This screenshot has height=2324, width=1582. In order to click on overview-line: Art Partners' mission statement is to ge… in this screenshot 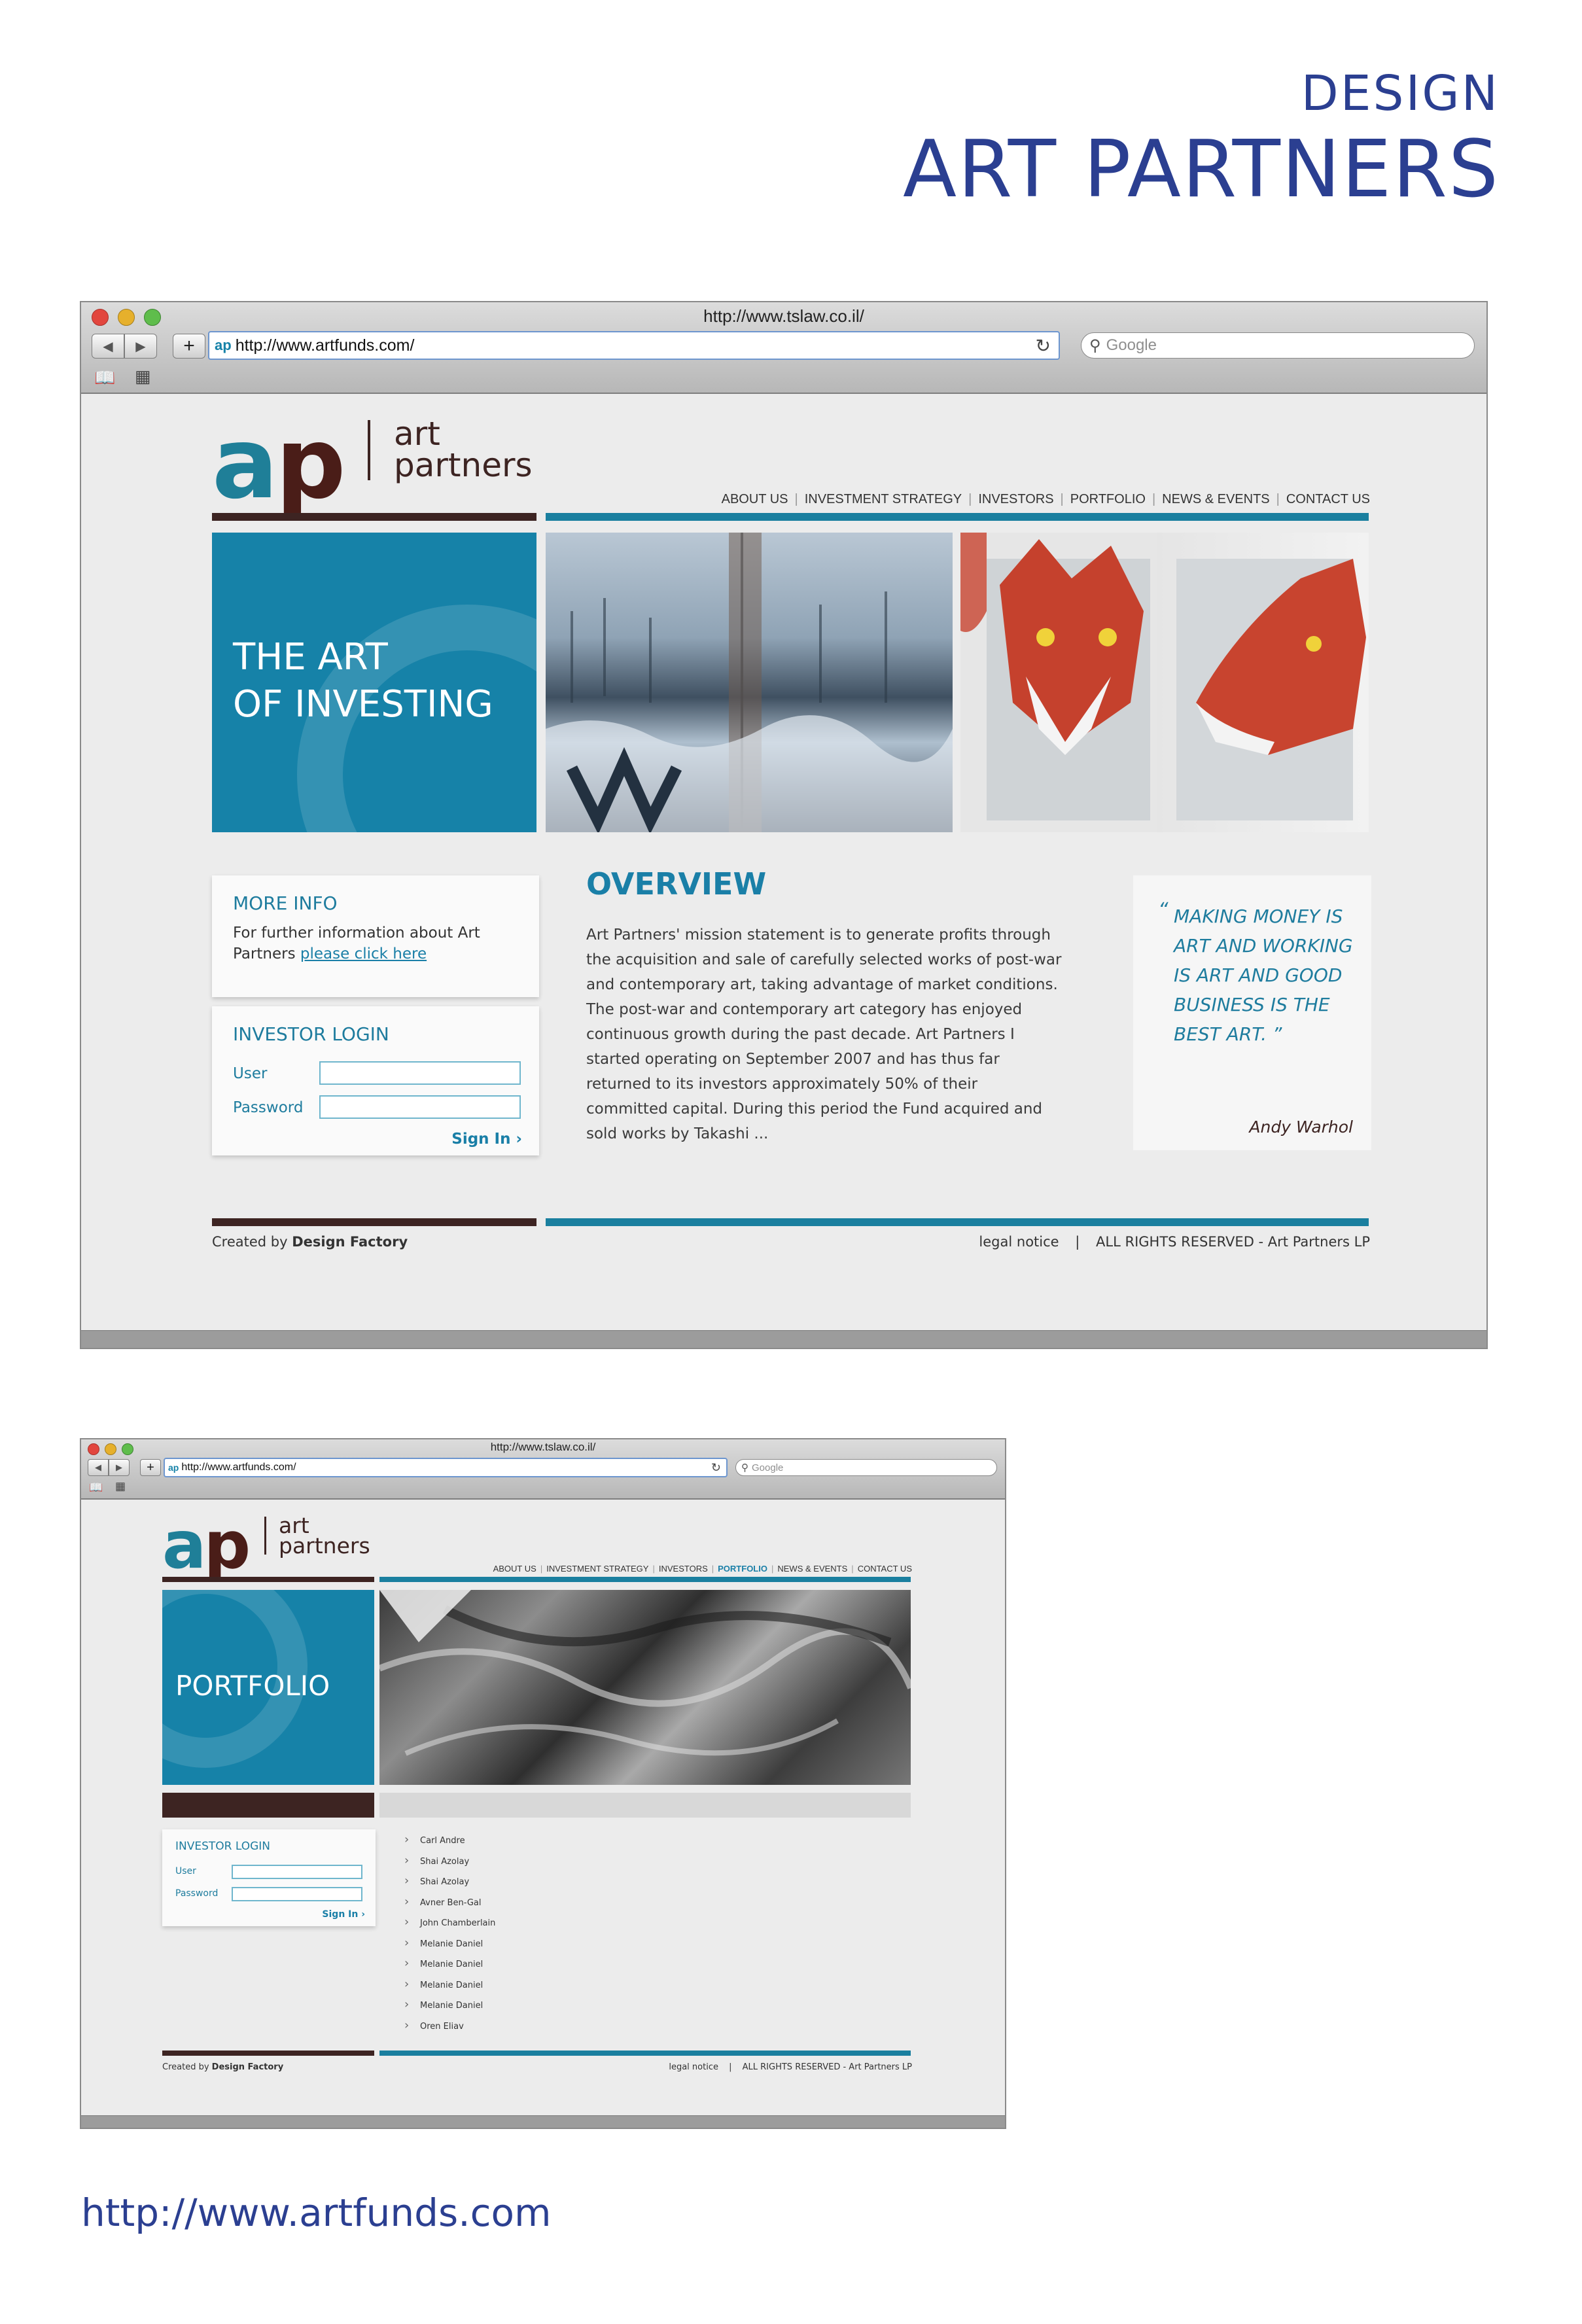, I will do `click(818, 935)`.